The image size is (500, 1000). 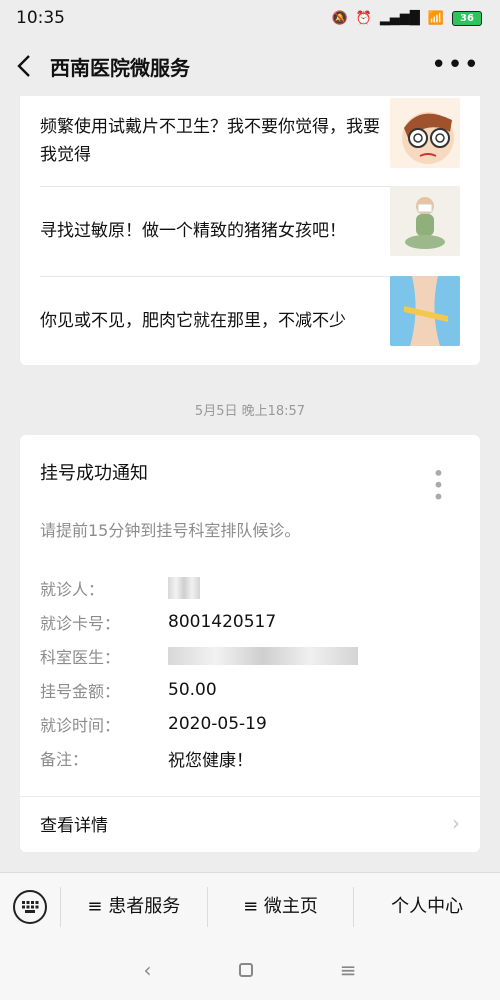 I want to click on cartoon-face-icon, so click(x=425, y=133).